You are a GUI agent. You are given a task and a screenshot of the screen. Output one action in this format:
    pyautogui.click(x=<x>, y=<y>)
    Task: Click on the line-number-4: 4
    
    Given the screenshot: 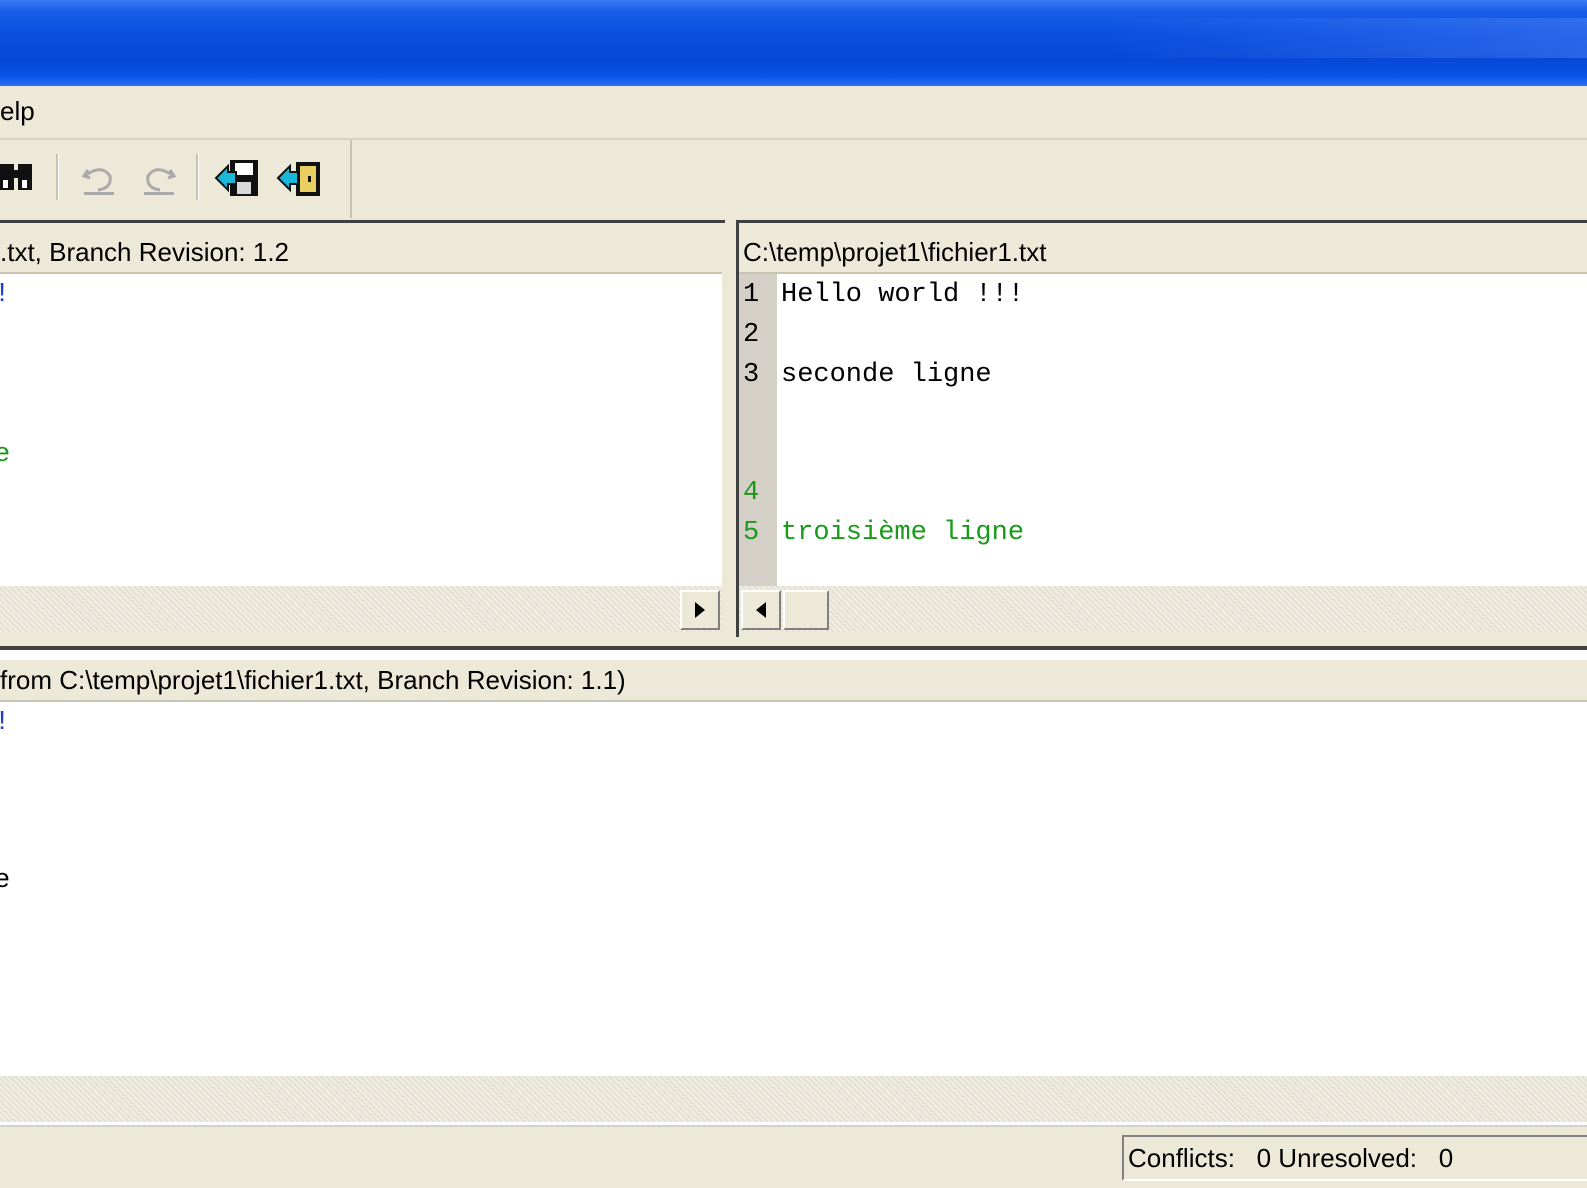 What is the action you would take?
    pyautogui.click(x=751, y=493)
    